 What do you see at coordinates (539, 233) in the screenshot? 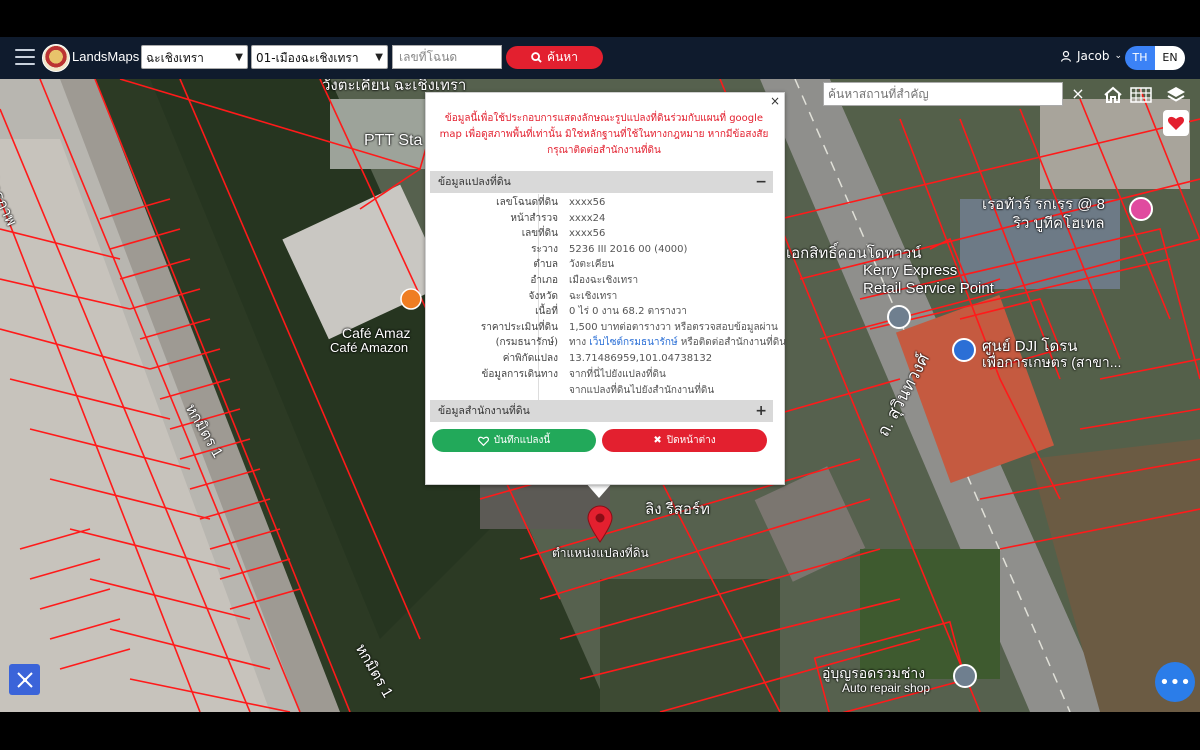
I see `field-label: เลขที่ดิน` at bounding box center [539, 233].